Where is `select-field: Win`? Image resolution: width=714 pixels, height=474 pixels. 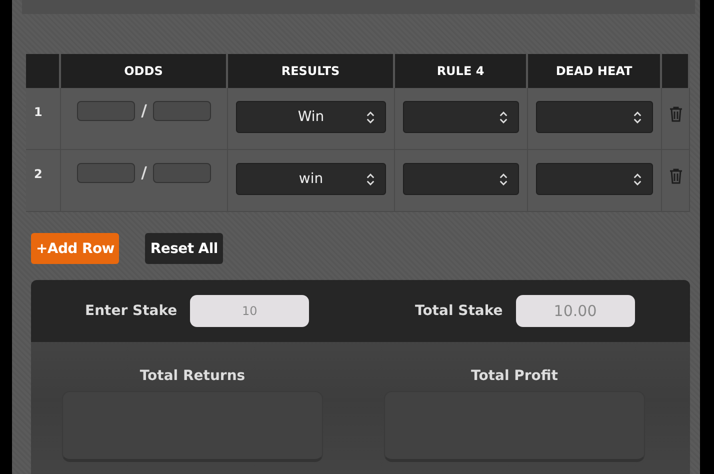
select-field: Win is located at coordinates (311, 117).